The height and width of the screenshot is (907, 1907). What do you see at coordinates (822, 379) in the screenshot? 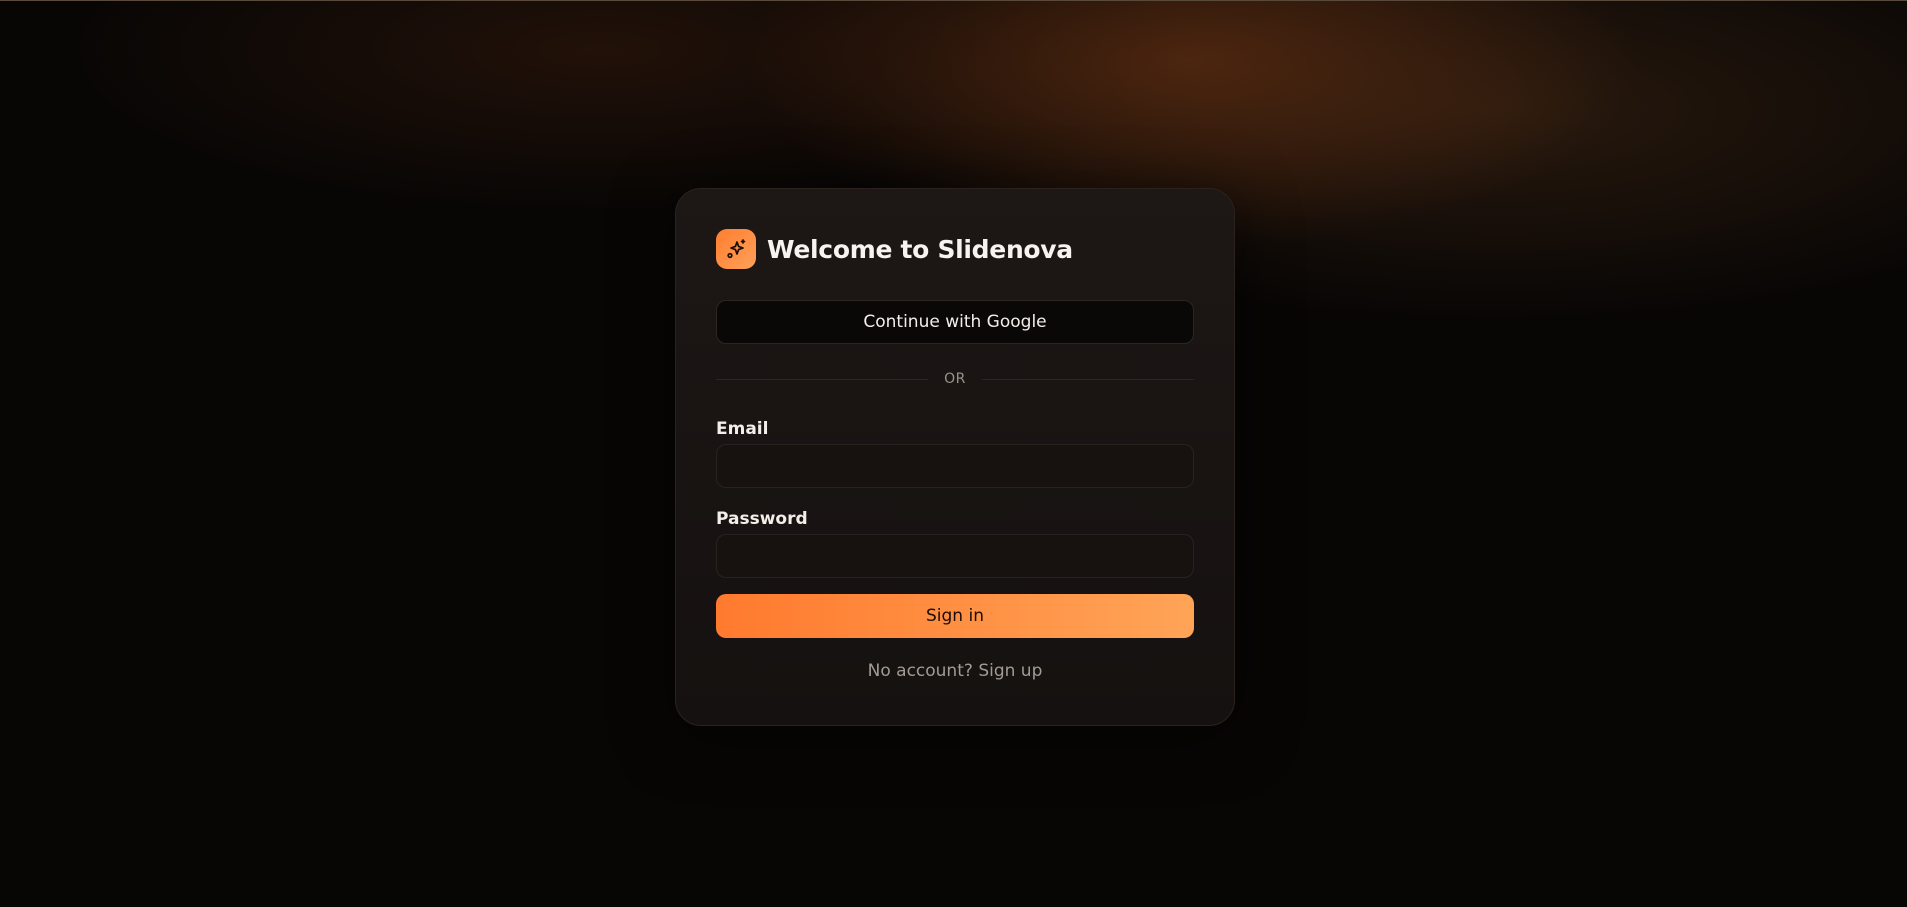
I see `divider-line-left` at bounding box center [822, 379].